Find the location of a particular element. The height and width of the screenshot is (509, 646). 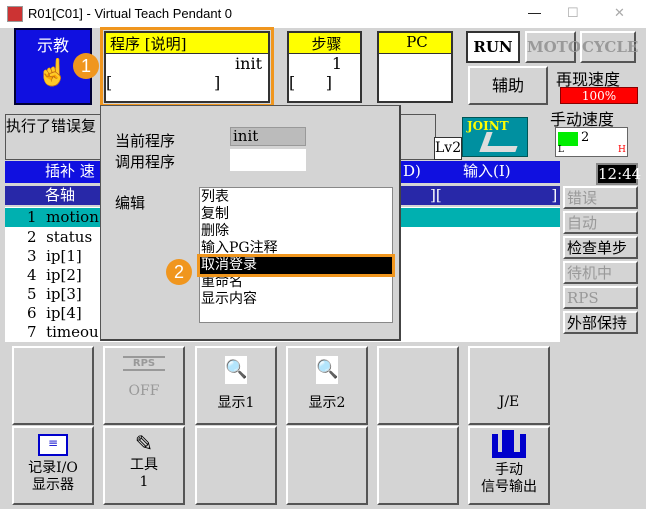

log-search-icon: ≡ is located at coordinates (53, 445).